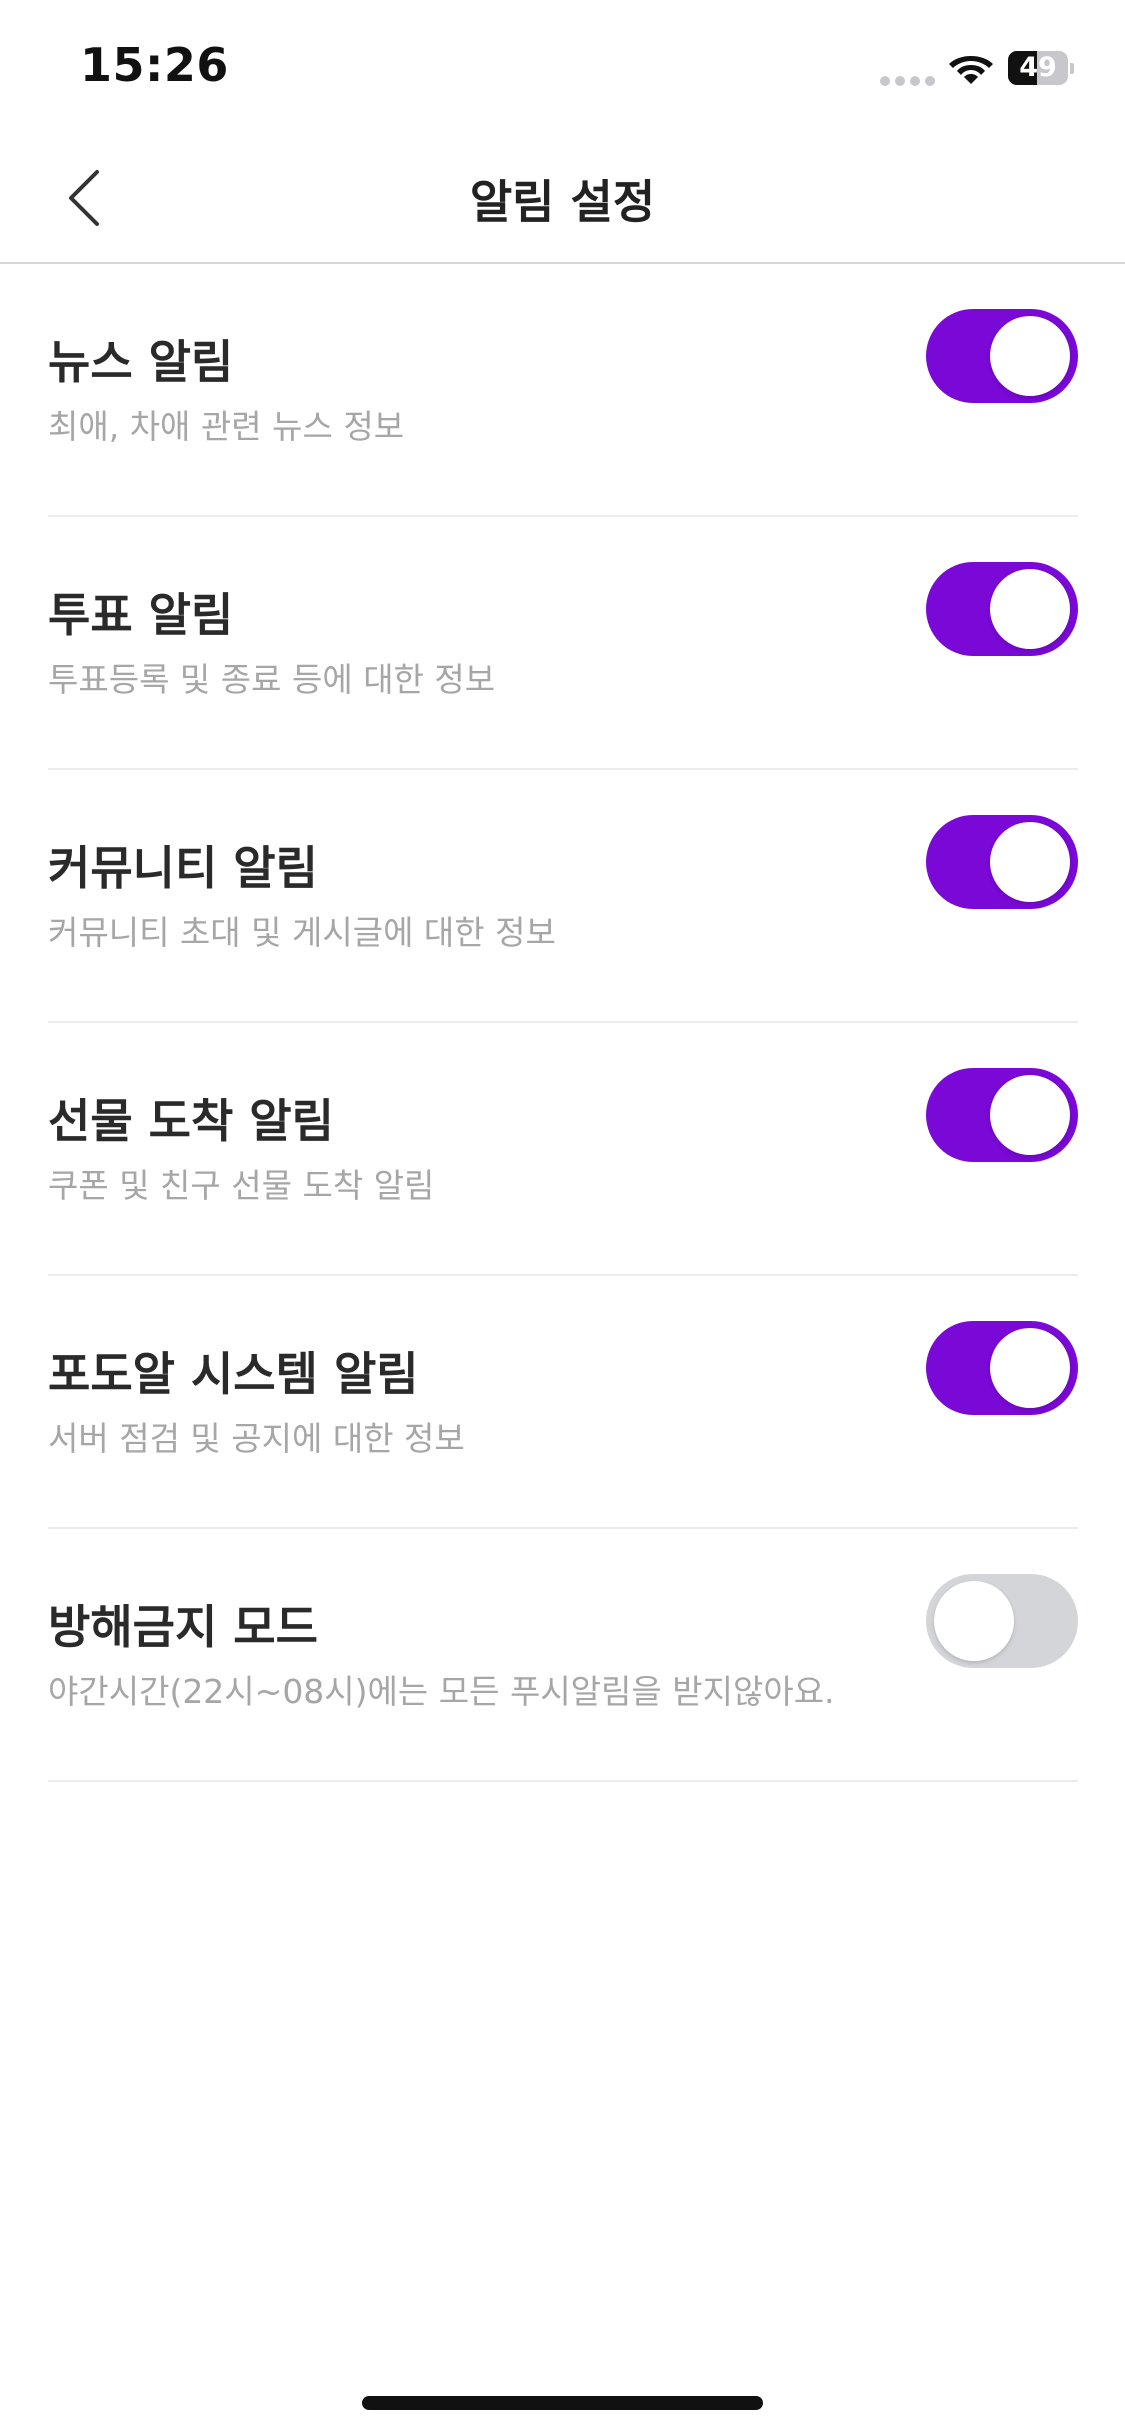 The image size is (1125, 2436). What do you see at coordinates (971, 70) in the screenshot?
I see `wifi-icon` at bounding box center [971, 70].